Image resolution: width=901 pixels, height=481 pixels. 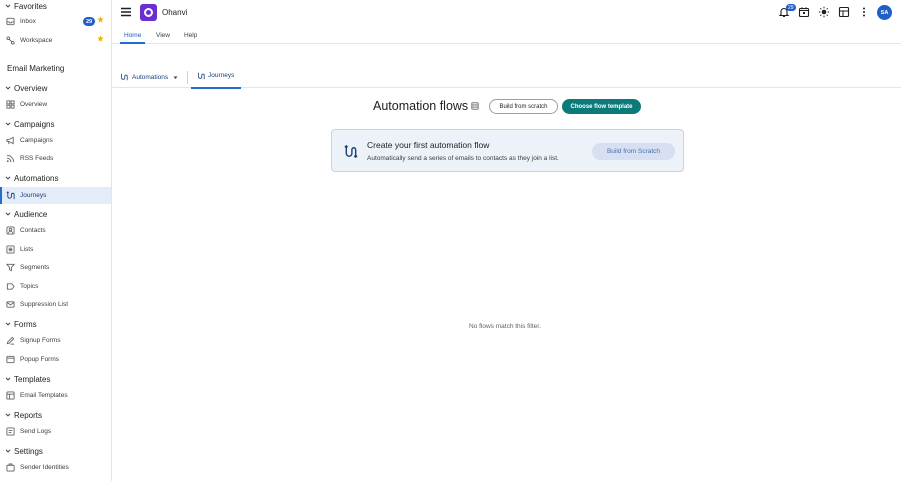 What do you see at coordinates (10, 467) in the screenshot?
I see `identity-icon` at bounding box center [10, 467].